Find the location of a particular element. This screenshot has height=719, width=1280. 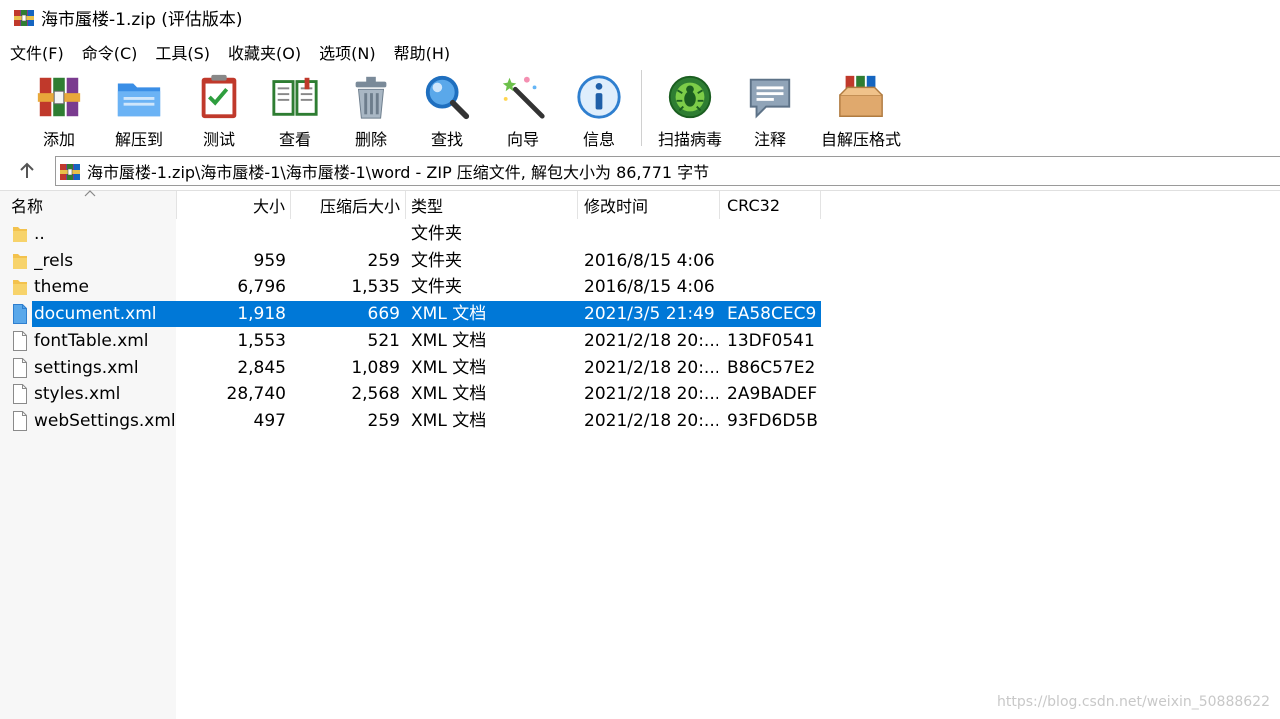

find-button: 查找 is located at coordinates (447, 108).